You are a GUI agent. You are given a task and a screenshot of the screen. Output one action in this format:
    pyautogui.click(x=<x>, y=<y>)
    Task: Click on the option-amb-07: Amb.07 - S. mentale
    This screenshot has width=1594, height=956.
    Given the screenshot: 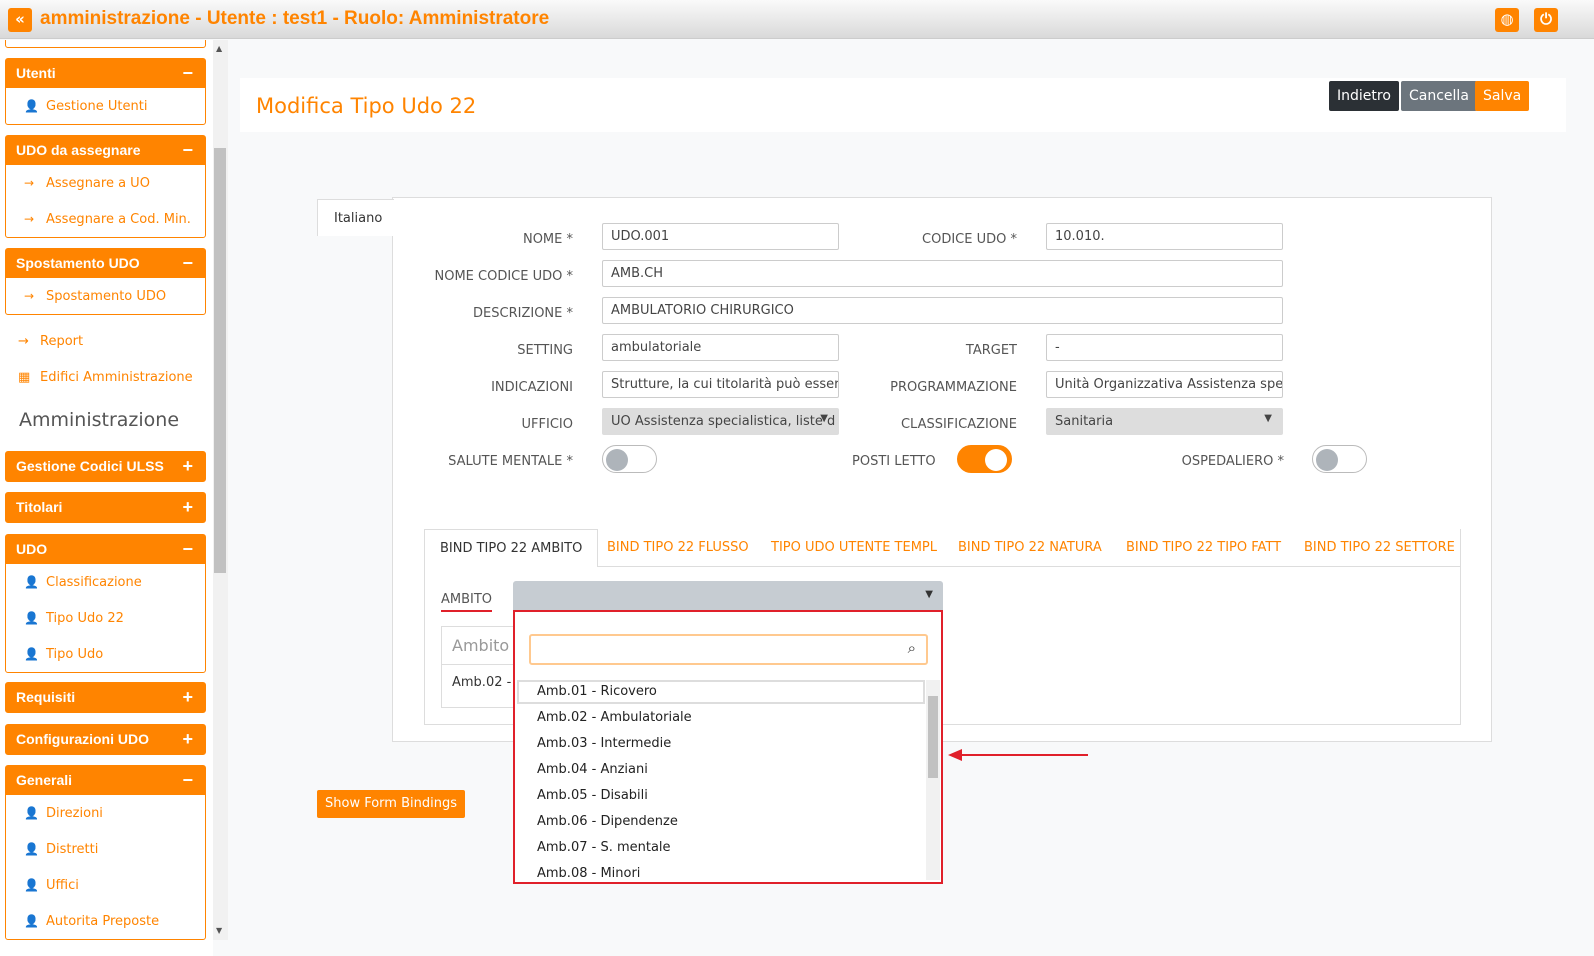 What is the action you would take?
    pyautogui.click(x=604, y=847)
    